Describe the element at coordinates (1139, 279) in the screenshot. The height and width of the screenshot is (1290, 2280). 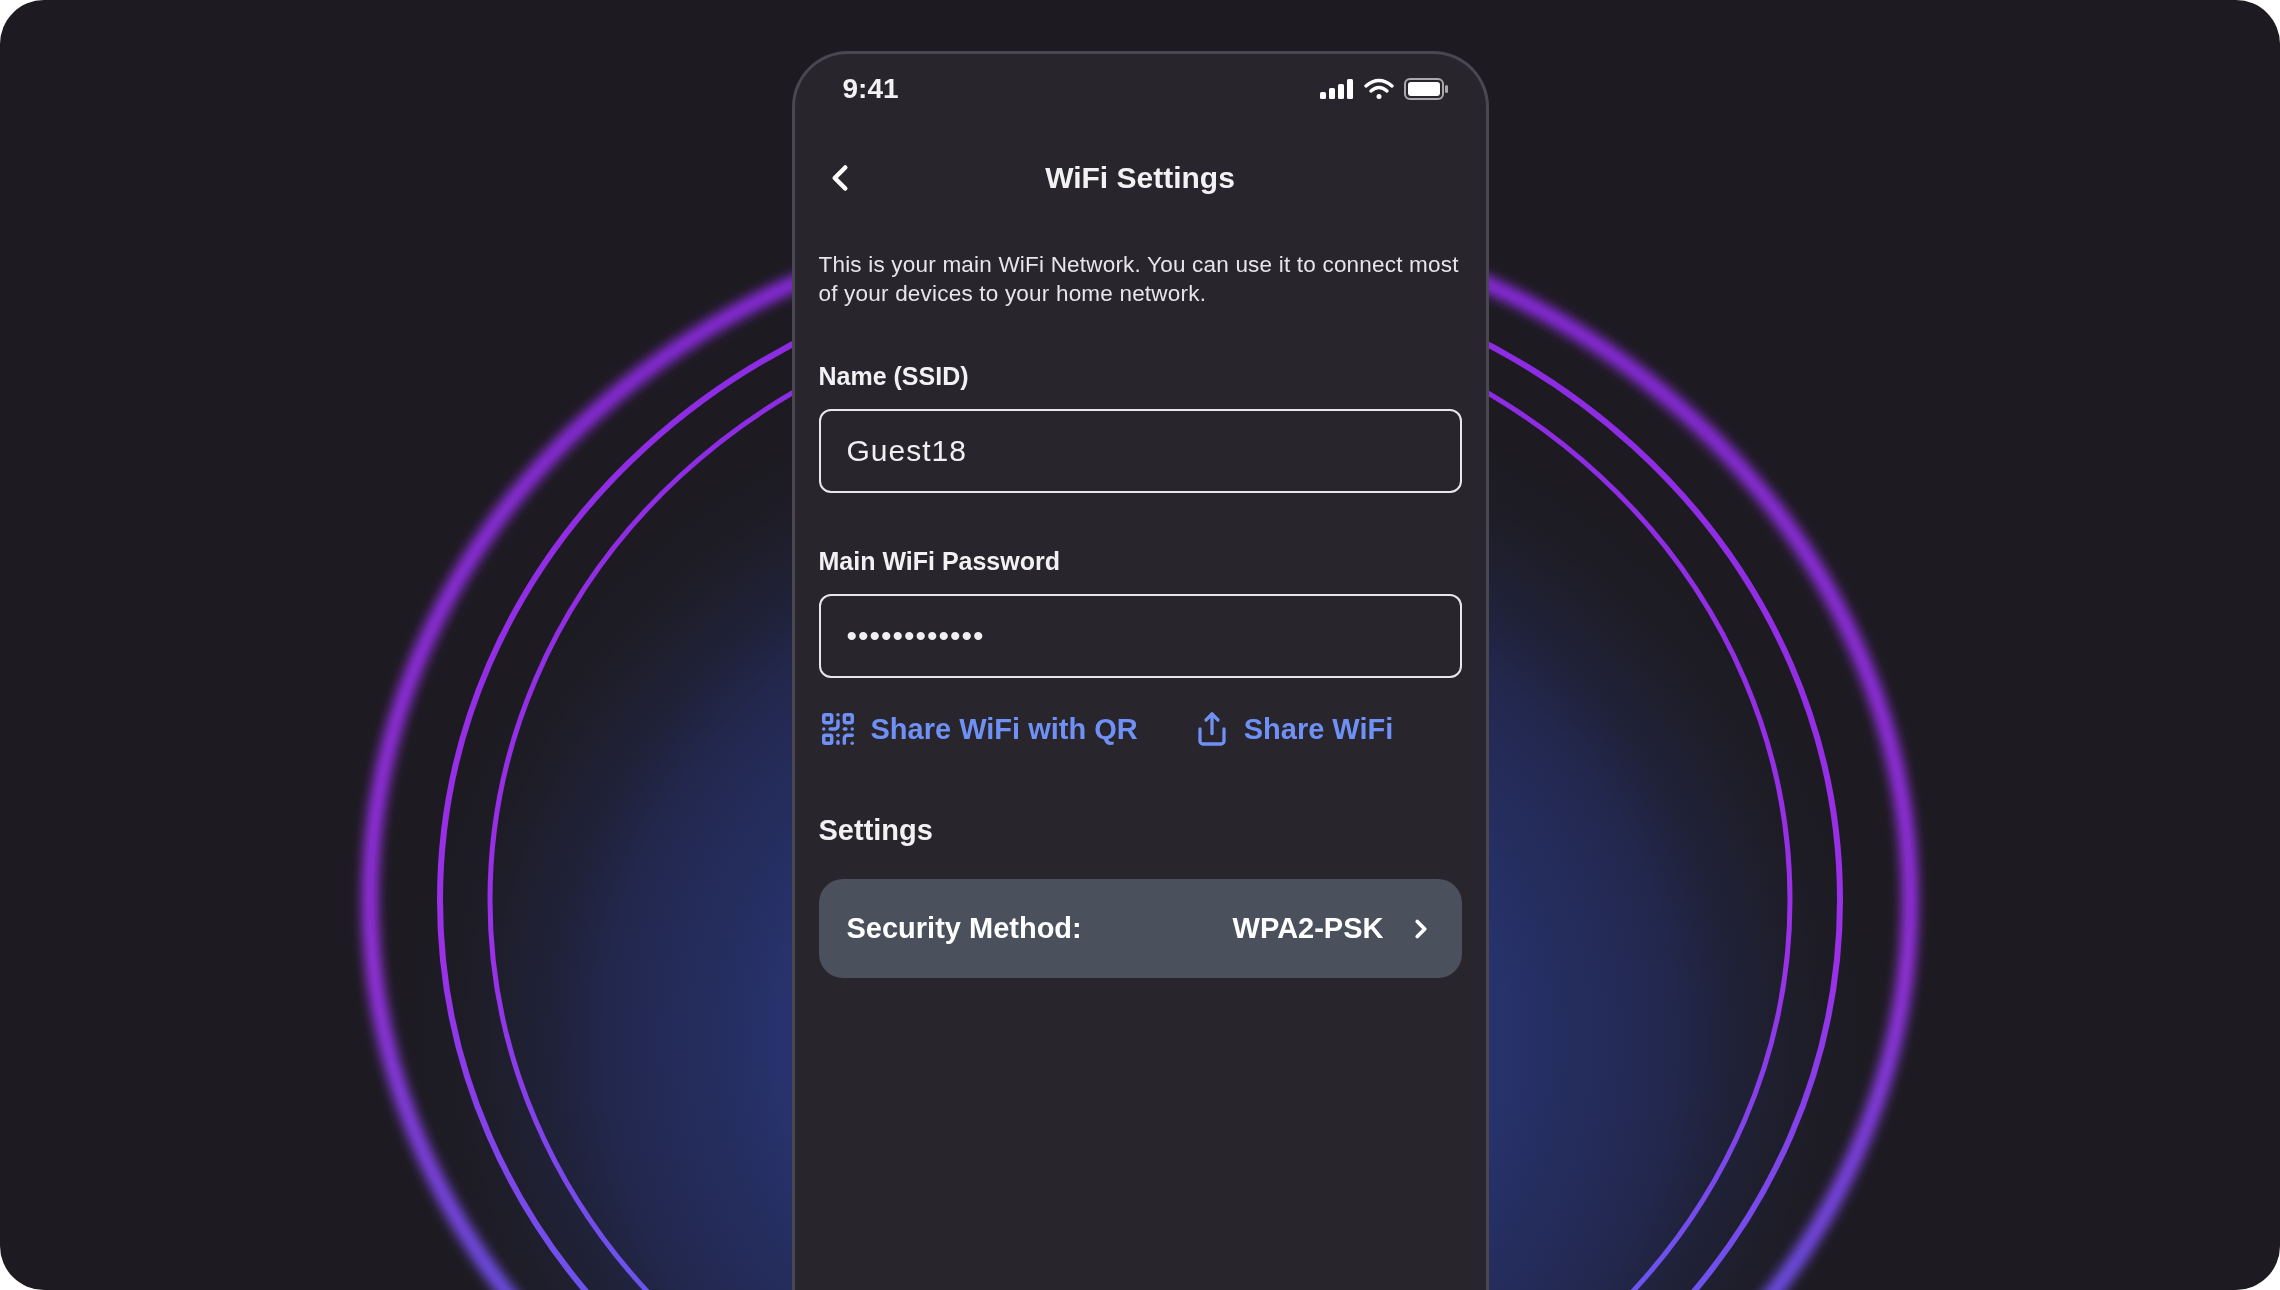
I see `description-text: This is your main WiFi Network. You can use it to connect most of your devices to your home network.` at that location.